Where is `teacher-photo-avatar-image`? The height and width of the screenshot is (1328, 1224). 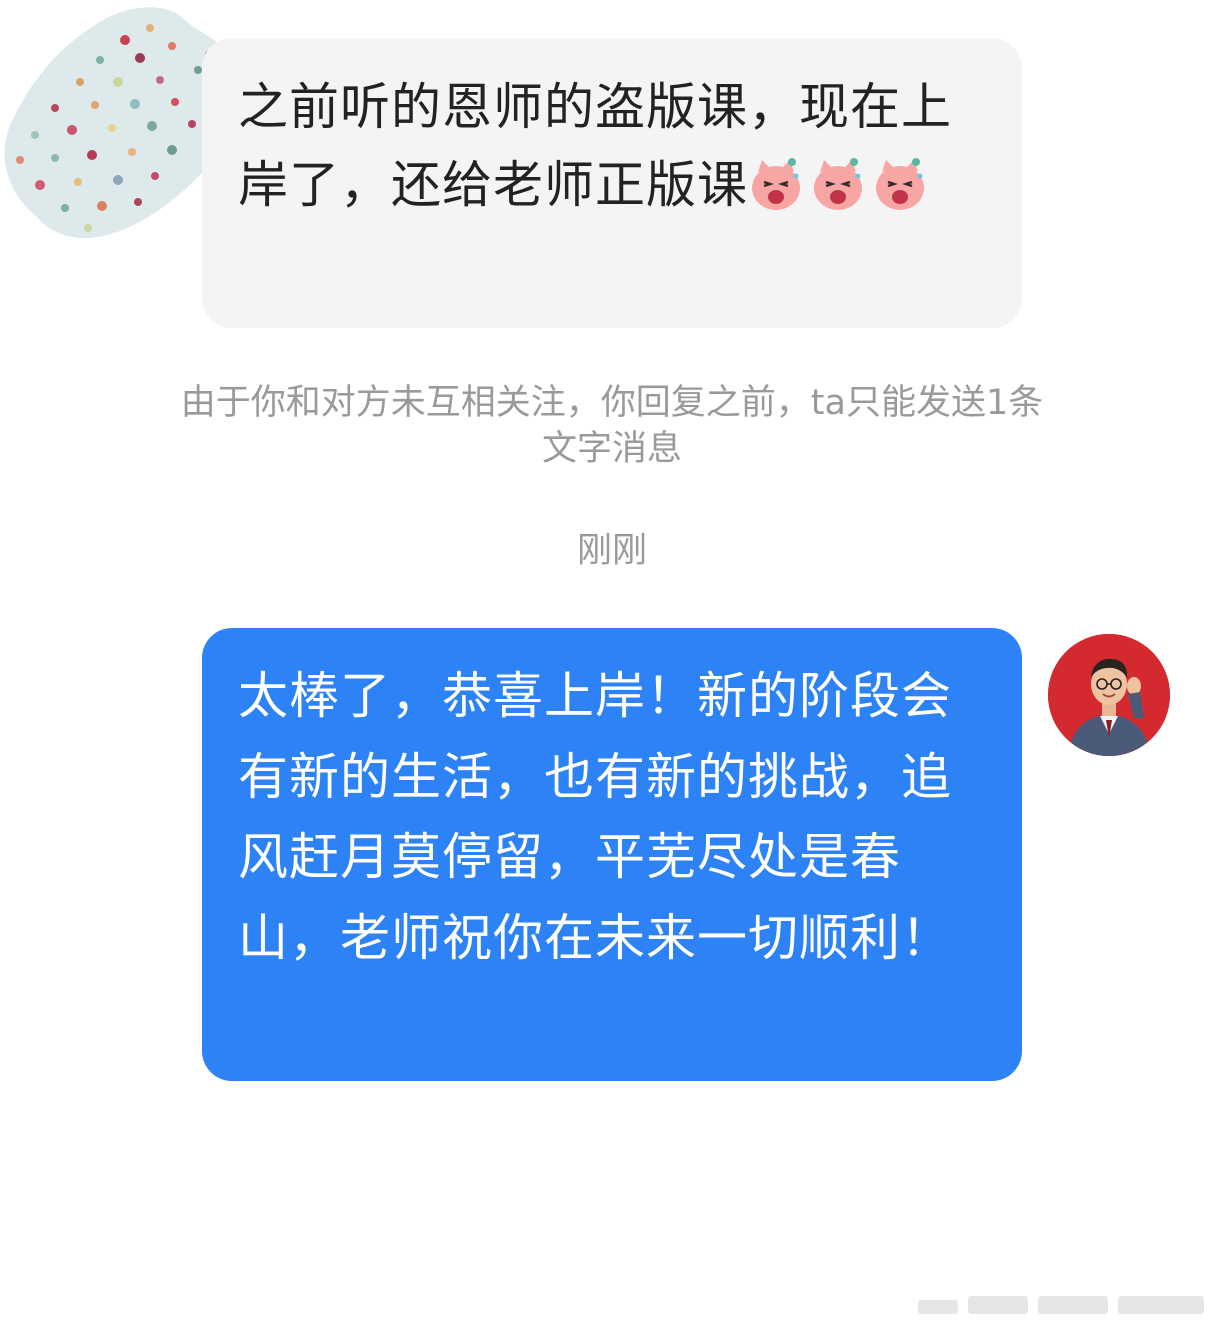 teacher-photo-avatar-image is located at coordinates (1109, 695).